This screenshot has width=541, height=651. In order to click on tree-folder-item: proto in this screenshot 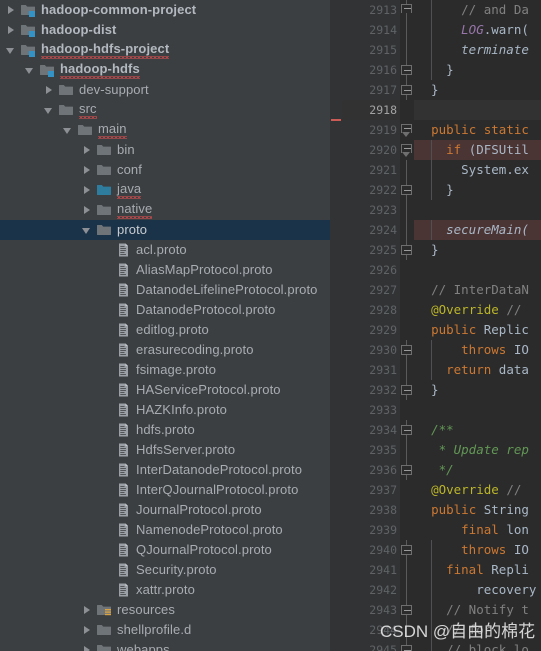, I will do `click(165, 230)`.